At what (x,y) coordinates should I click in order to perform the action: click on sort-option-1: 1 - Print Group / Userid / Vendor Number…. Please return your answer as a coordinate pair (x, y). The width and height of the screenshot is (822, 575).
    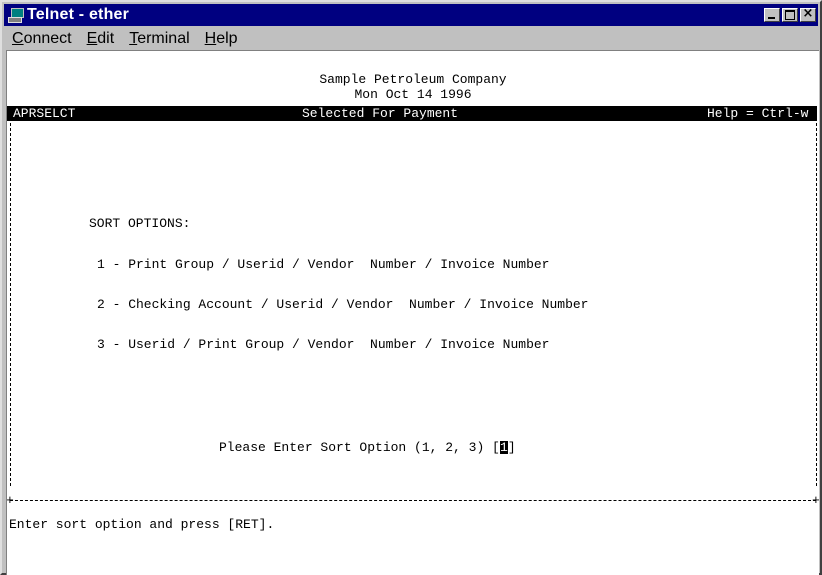
    Looking at the image, I should click on (323, 264).